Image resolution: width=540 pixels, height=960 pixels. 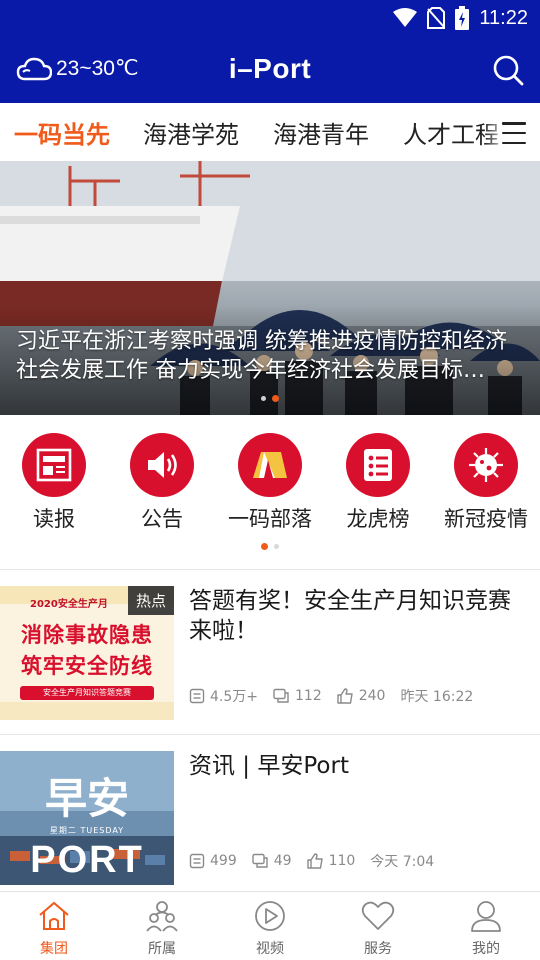 I want to click on cloud-icon, so click(x=34, y=68).